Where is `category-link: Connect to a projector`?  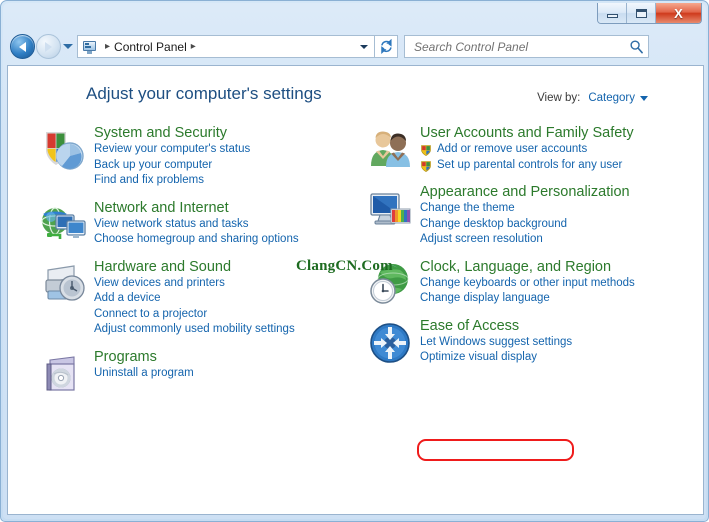
category-link: Connect to a projector is located at coordinates (200, 315).